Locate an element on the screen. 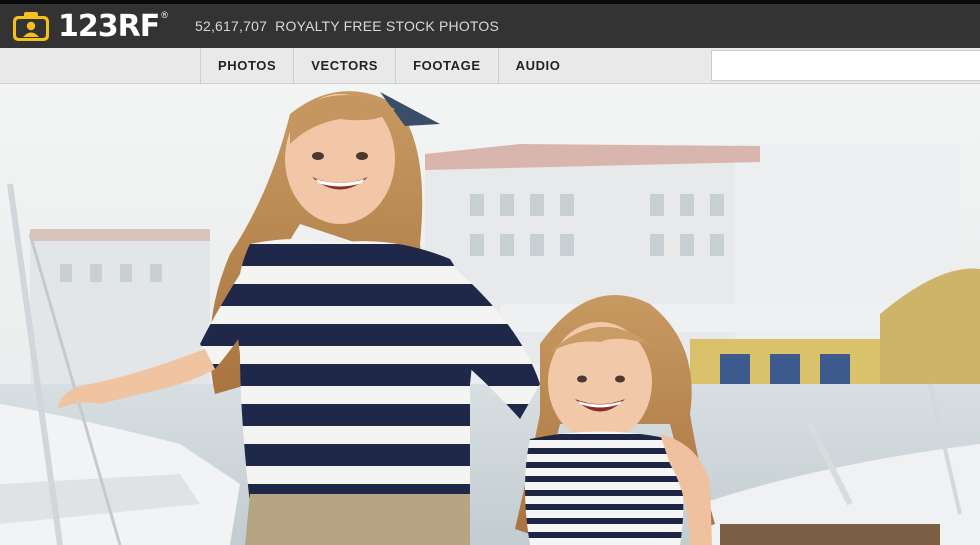  camera-logo-icon is located at coordinates (31, 26).